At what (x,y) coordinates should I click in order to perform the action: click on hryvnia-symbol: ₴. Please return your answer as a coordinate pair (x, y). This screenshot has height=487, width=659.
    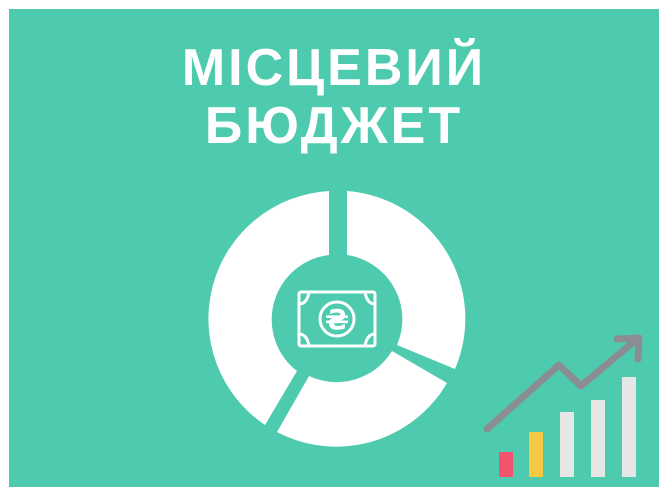
    Looking at the image, I should click on (337, 319).